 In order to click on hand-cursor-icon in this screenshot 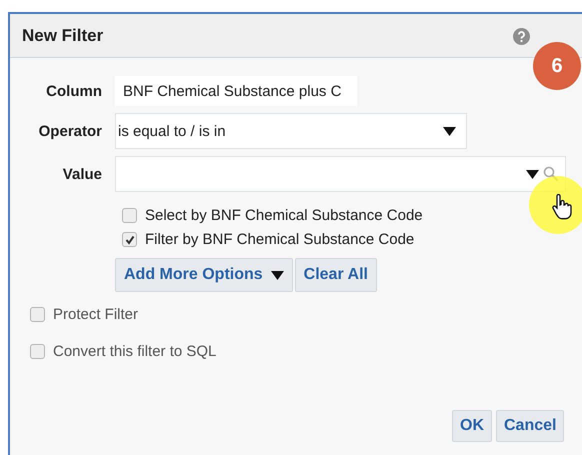, I will do `click(561, 207)`.